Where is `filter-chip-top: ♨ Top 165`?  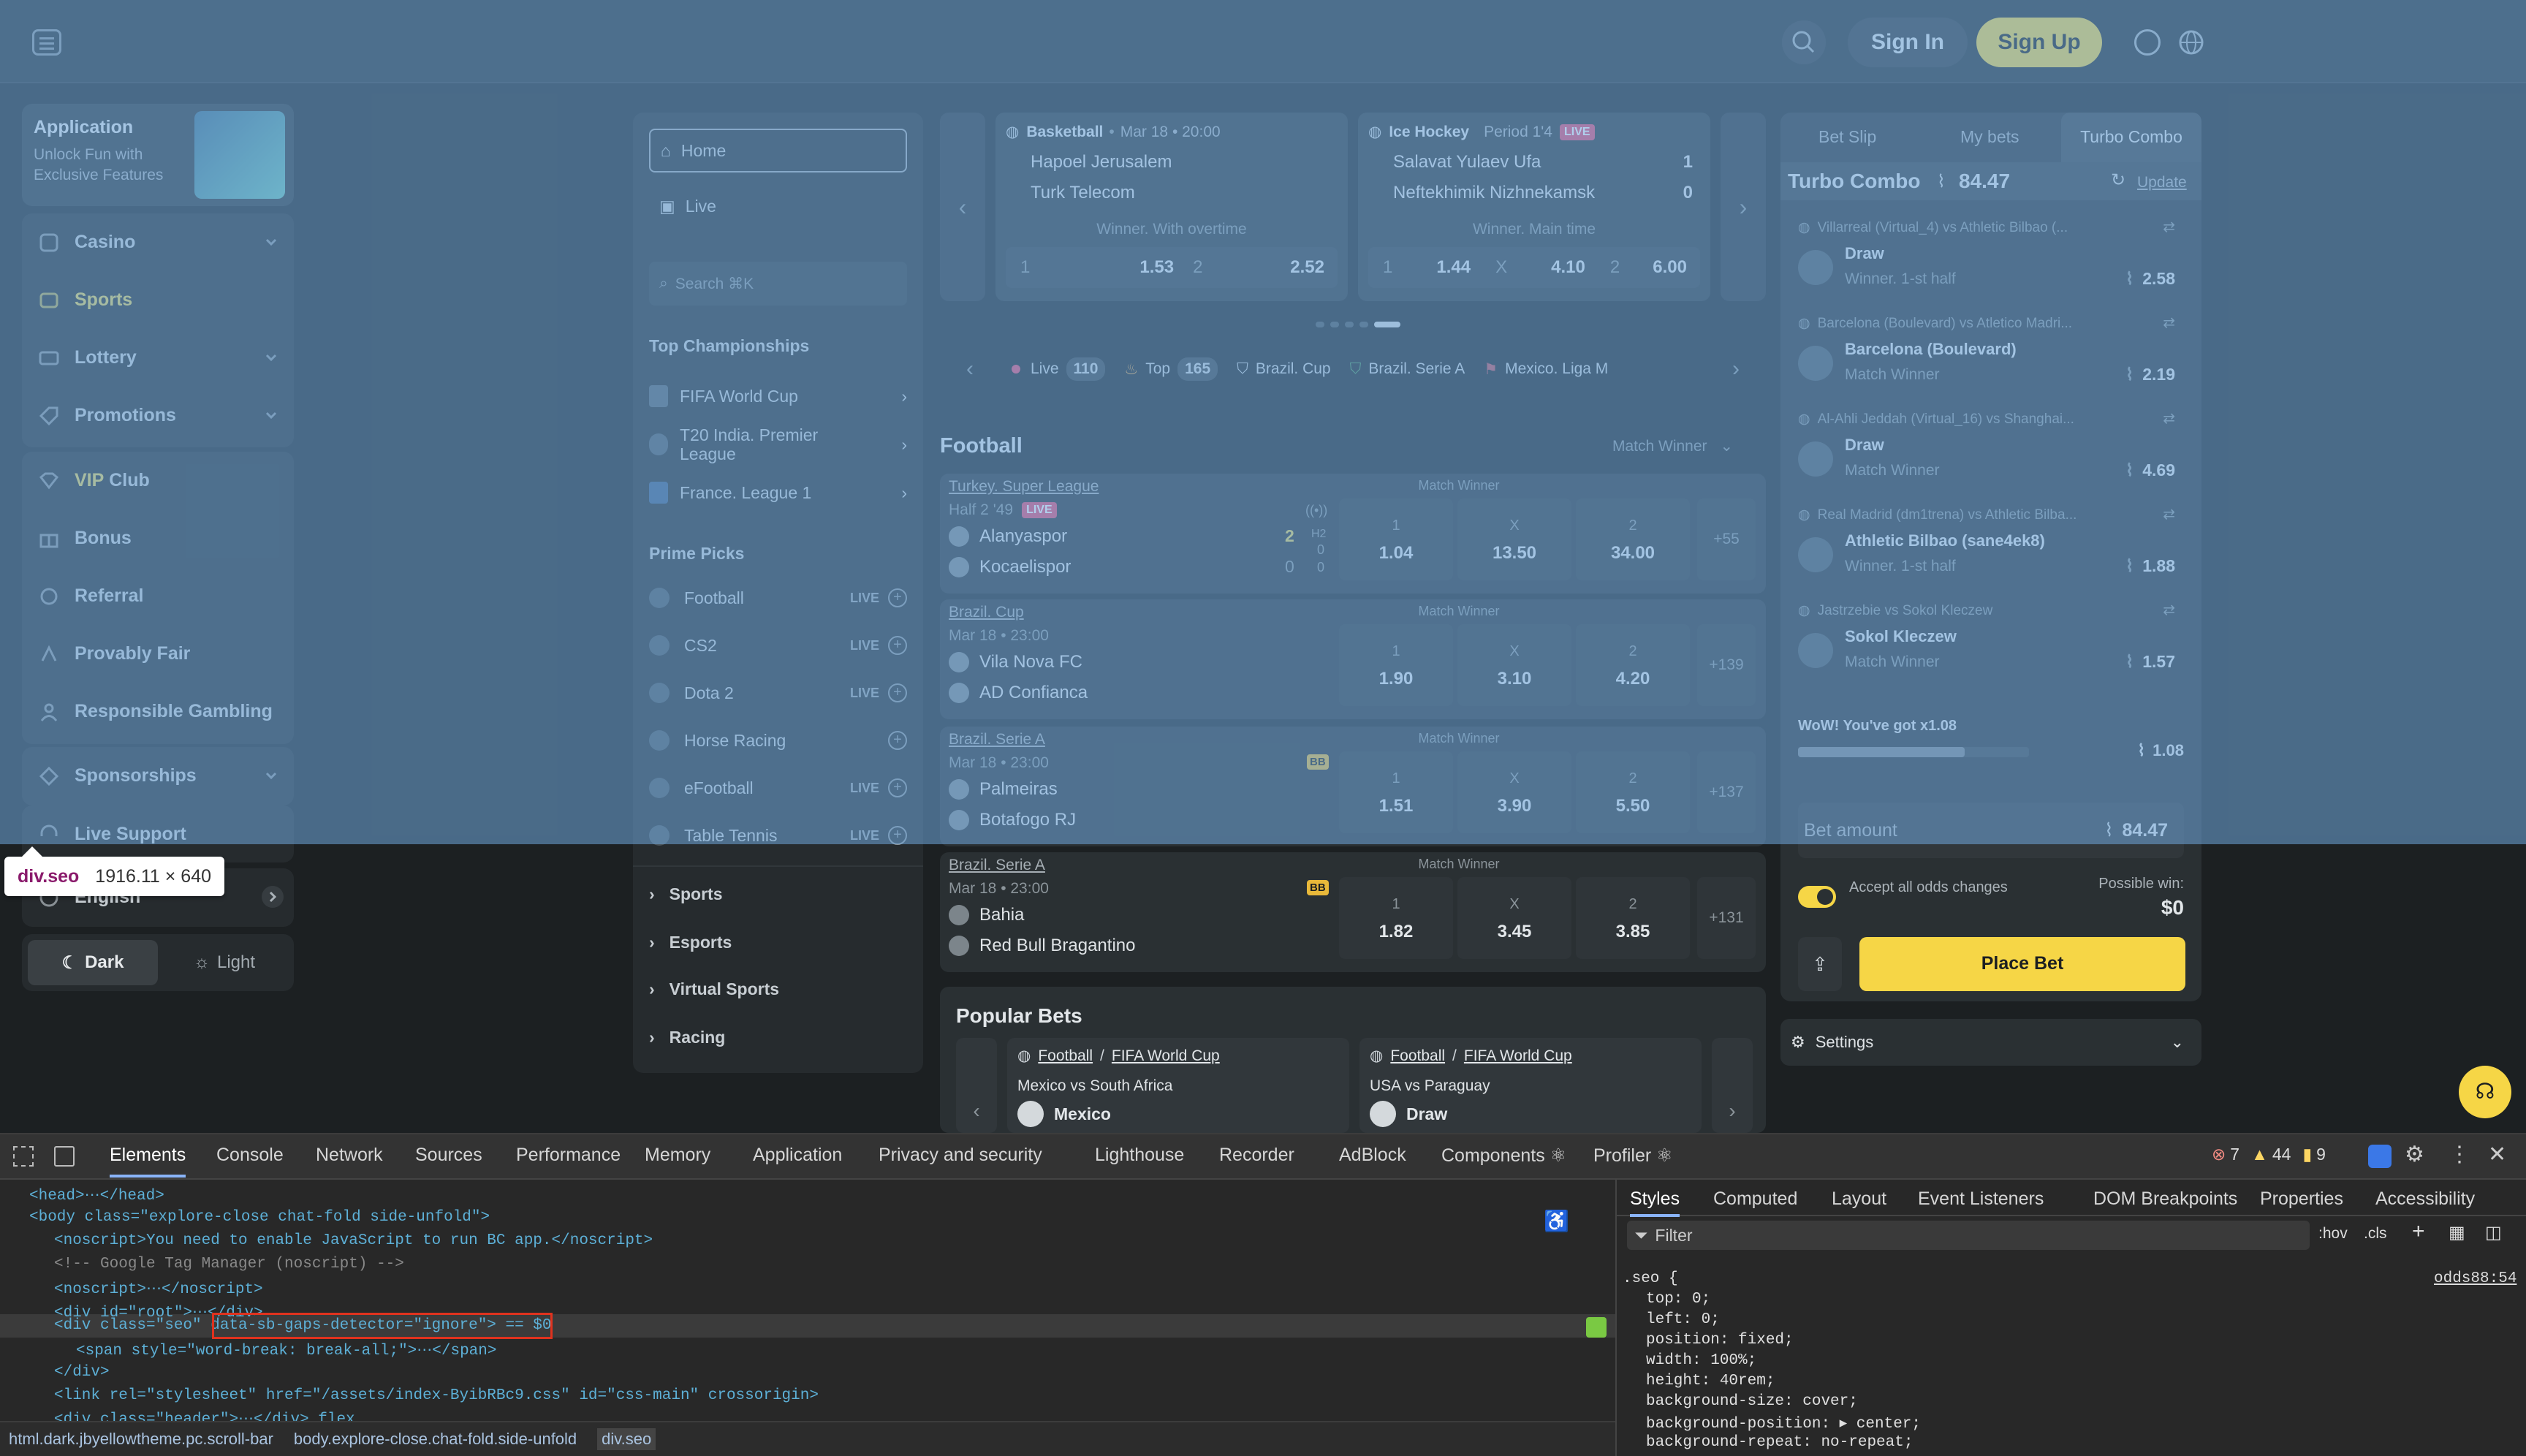
filter-chip-top: ♨ Top 165 is located at coordinates (1171, 369).